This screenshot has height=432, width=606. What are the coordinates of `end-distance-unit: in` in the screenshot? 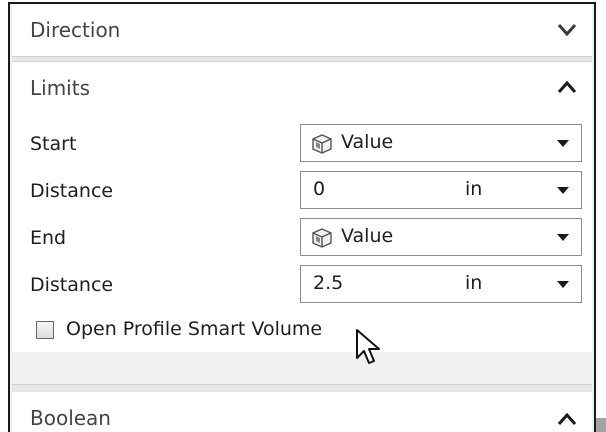 It's located at (473, 283).